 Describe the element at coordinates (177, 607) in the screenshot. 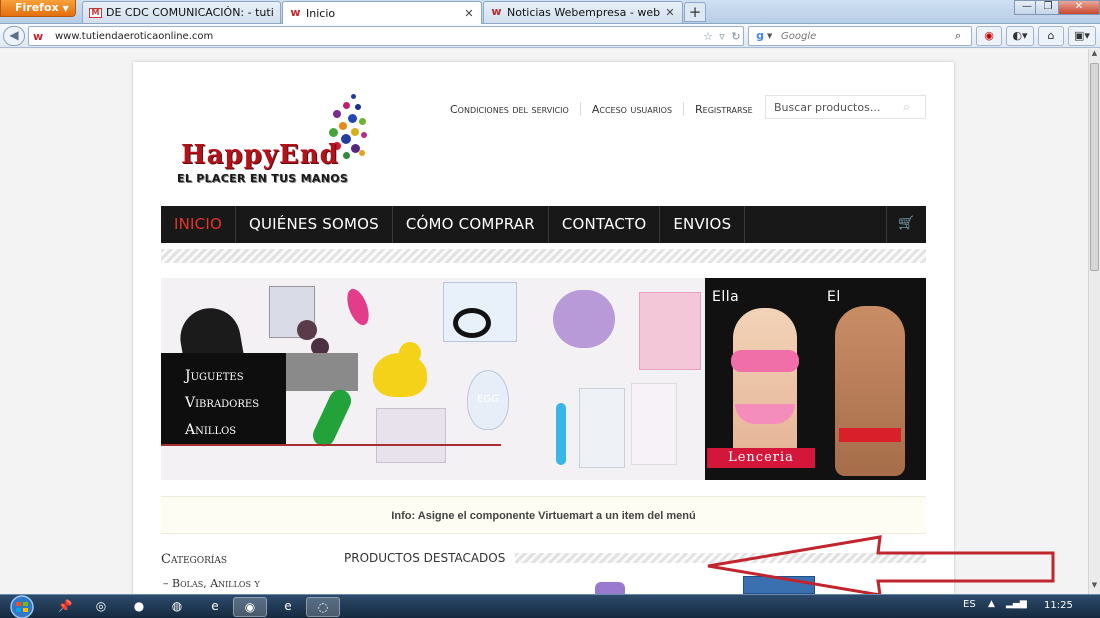

I see `chrome-icon: ◍` at that location.